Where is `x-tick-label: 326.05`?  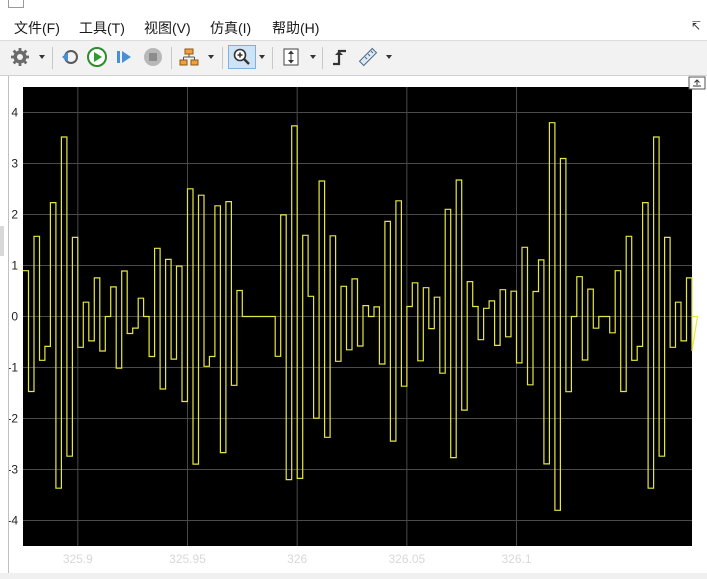 x-tick-label: 326.05 is located at coordinates (407, 559).